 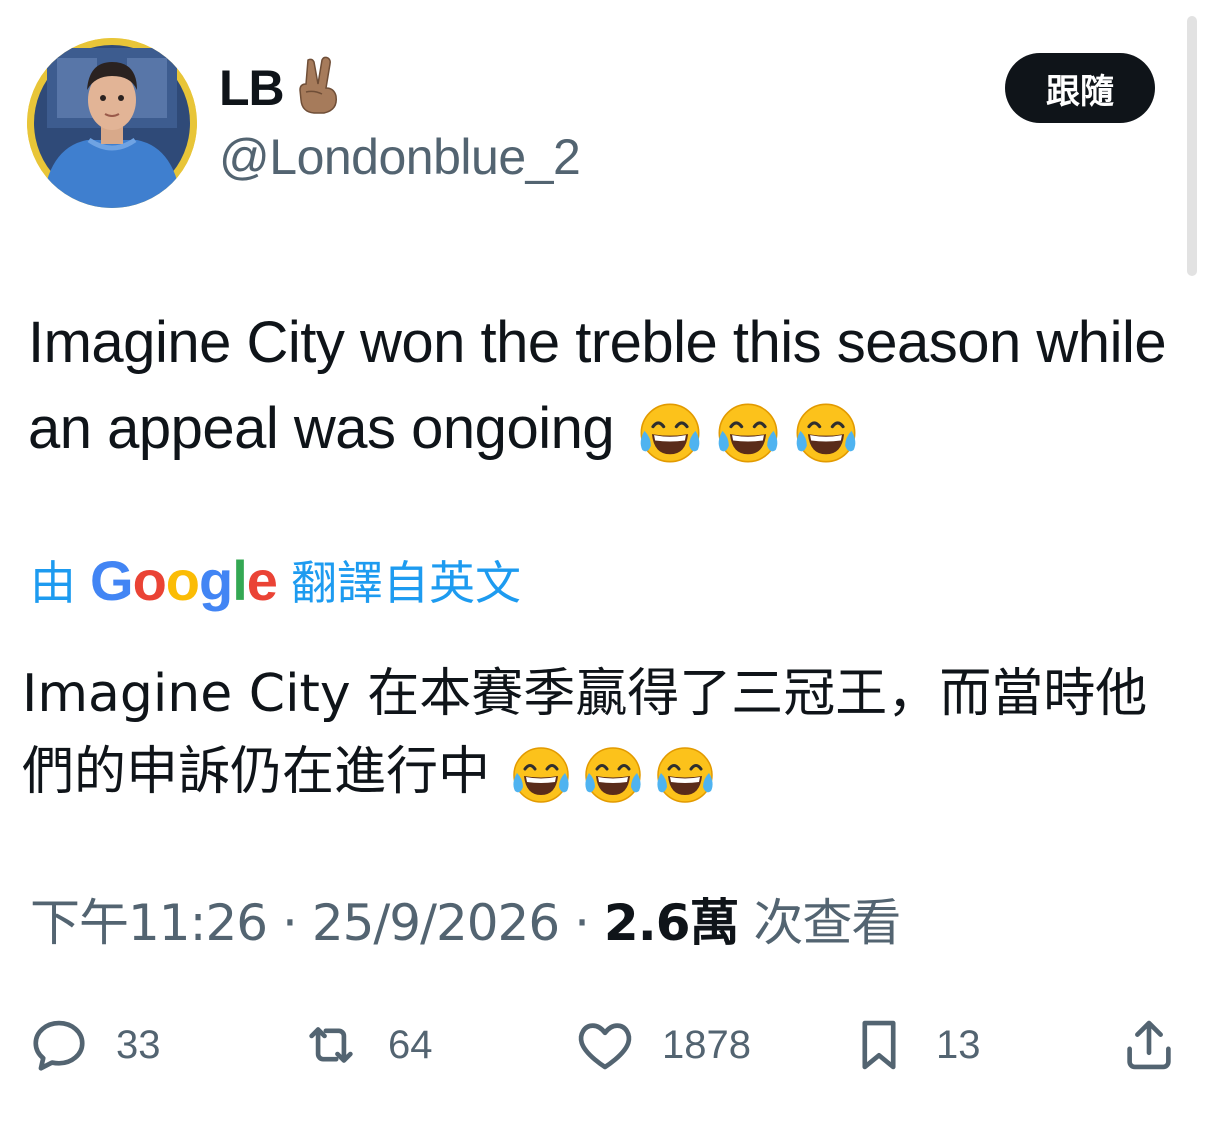 What do you see at coordinates (319, 85) in the screenshot?
I see `victory-hand-icon` at bounding box center [319, 85].